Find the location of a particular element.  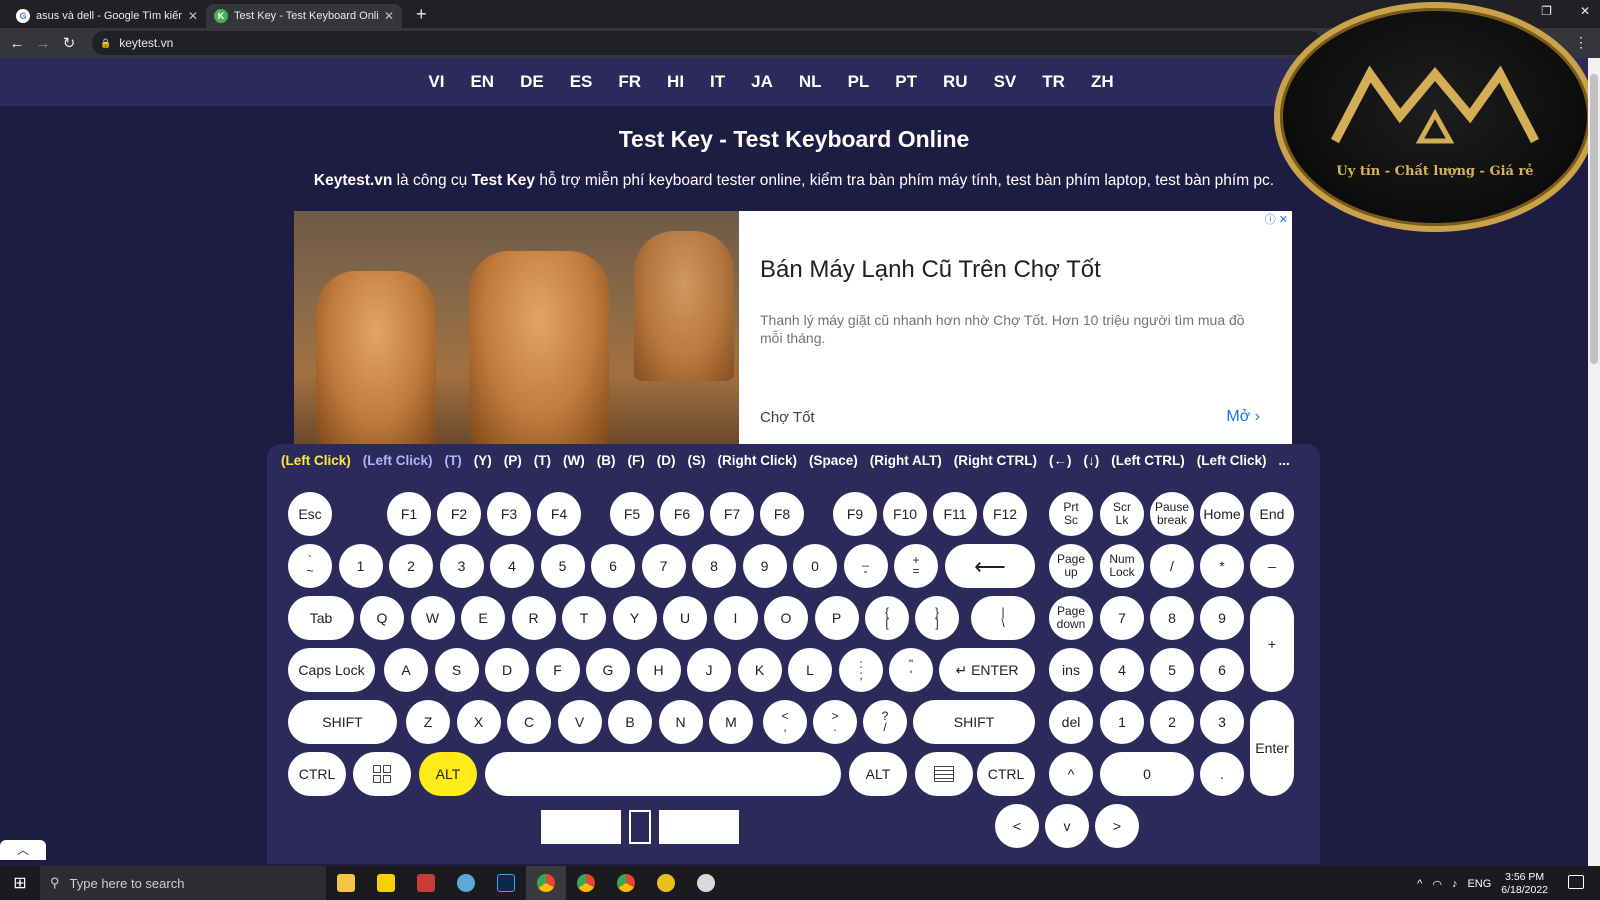

key-context-menu is located at coordinates (944, 774).